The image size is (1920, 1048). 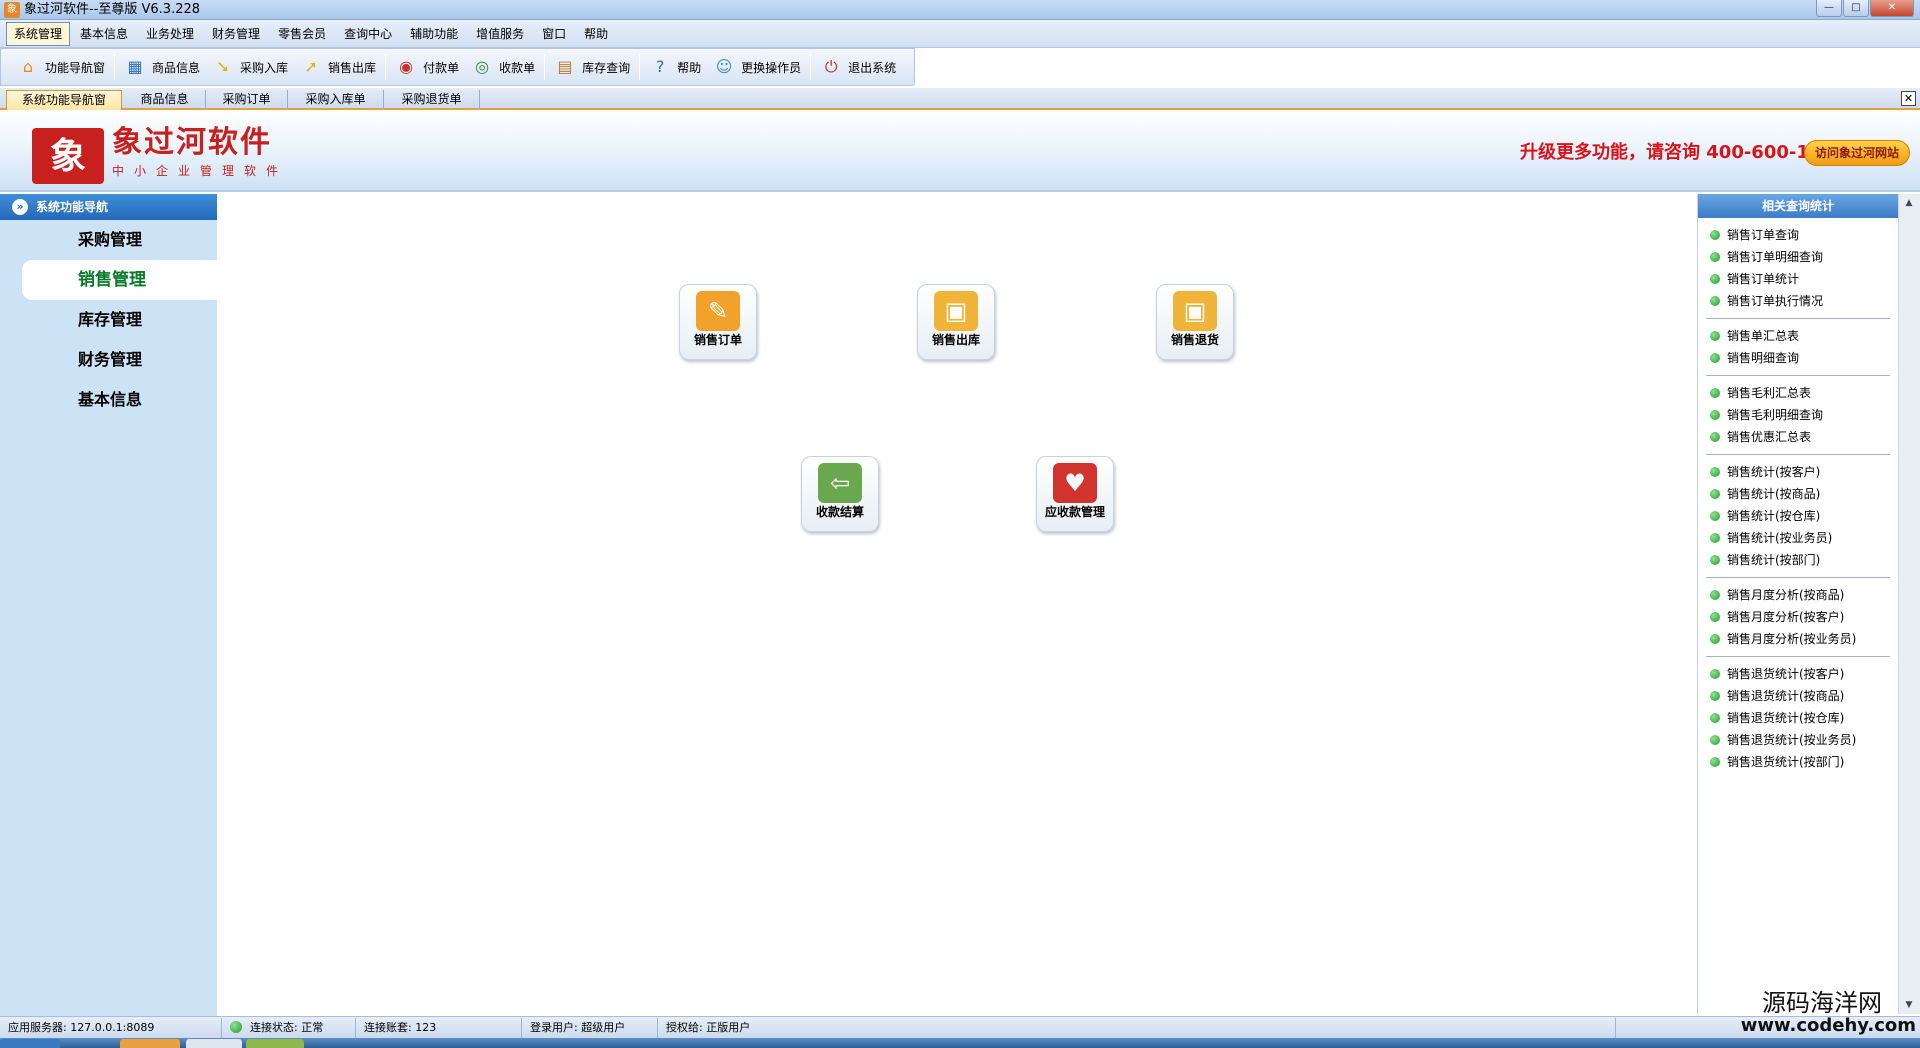 What do you see at coordinates (68, 156) in the screenshot?
I see `logo-icon: 象` at bounding box center [68, 156].